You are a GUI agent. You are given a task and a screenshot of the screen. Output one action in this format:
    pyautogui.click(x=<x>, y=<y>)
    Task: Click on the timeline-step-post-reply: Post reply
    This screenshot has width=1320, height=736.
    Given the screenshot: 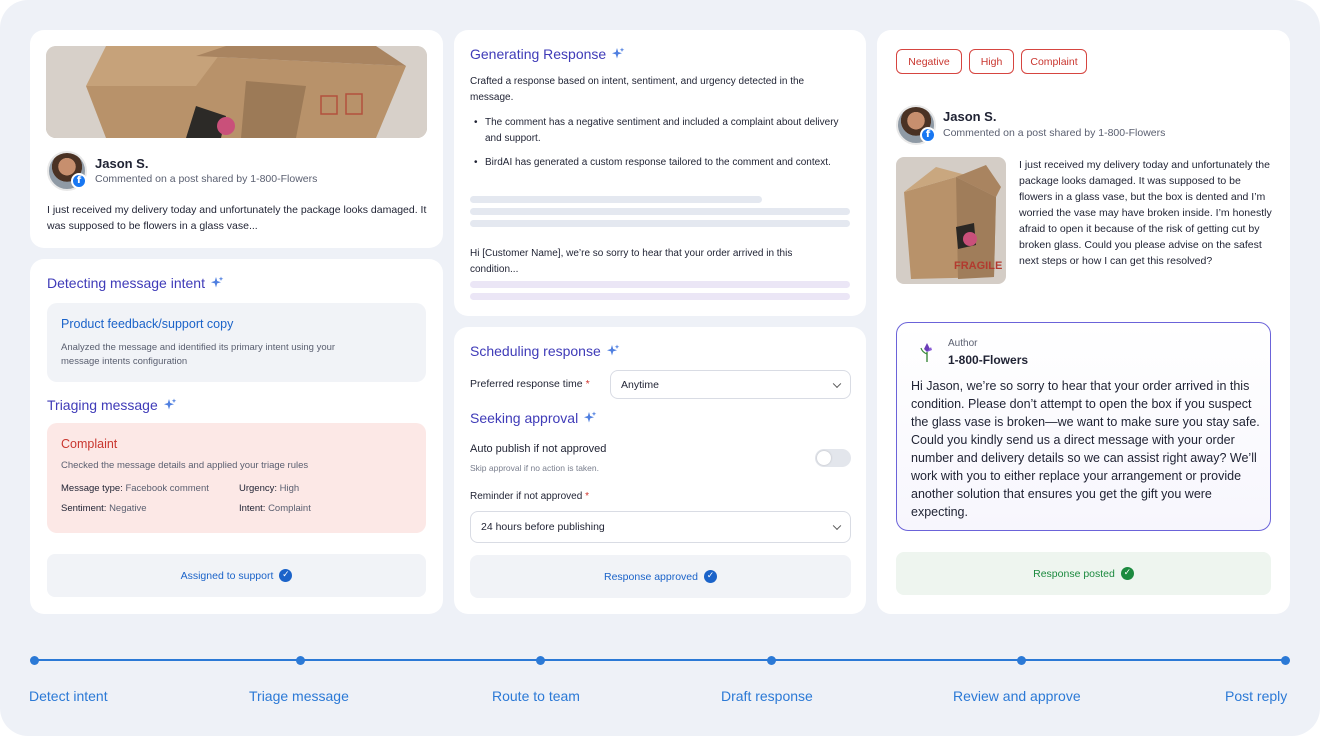 What is the action you would take?
    pyautogui.click(x=1256, y=696)
    